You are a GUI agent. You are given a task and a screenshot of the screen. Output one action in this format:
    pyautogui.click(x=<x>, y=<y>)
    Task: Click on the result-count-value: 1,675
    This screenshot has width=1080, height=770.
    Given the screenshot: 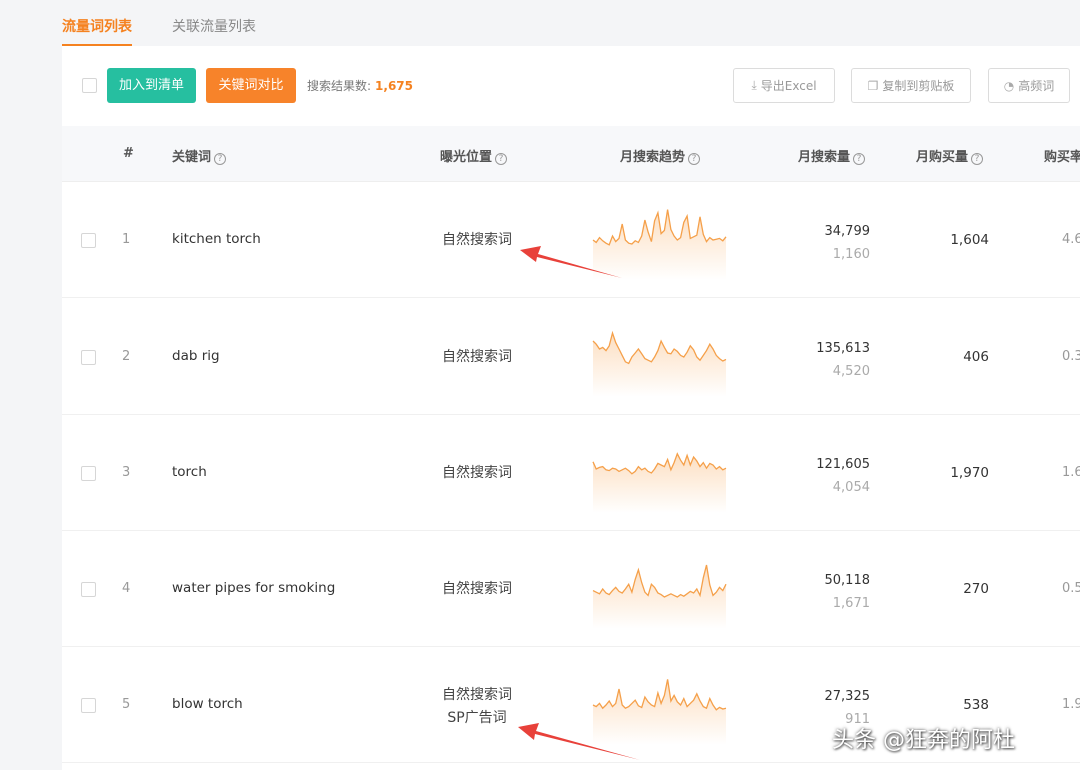 What is the action you would take?
    pyautogui.click(x=394, y=86)
    